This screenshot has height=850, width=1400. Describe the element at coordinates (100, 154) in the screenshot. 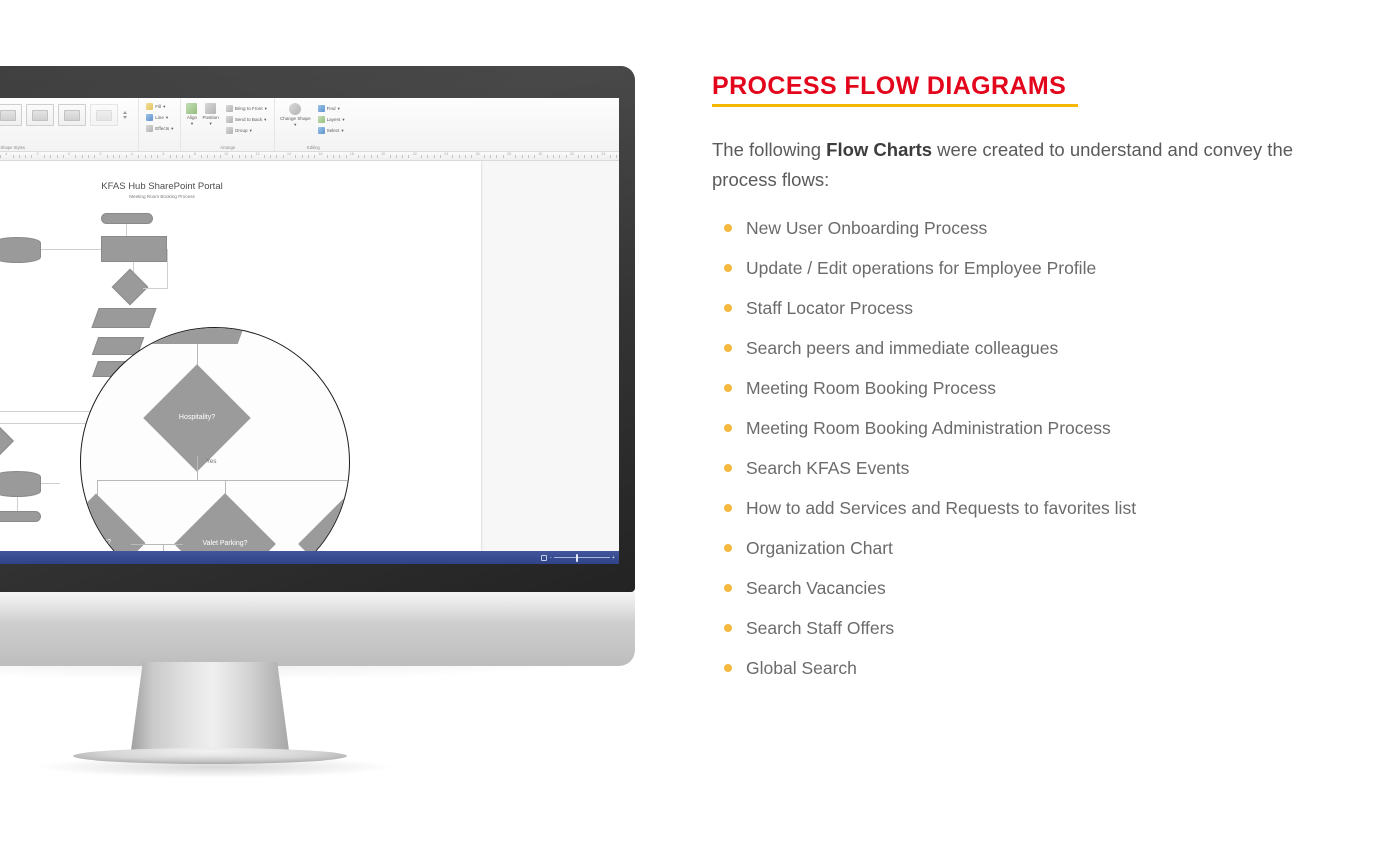

I see `ruler-number: 2` at that location.